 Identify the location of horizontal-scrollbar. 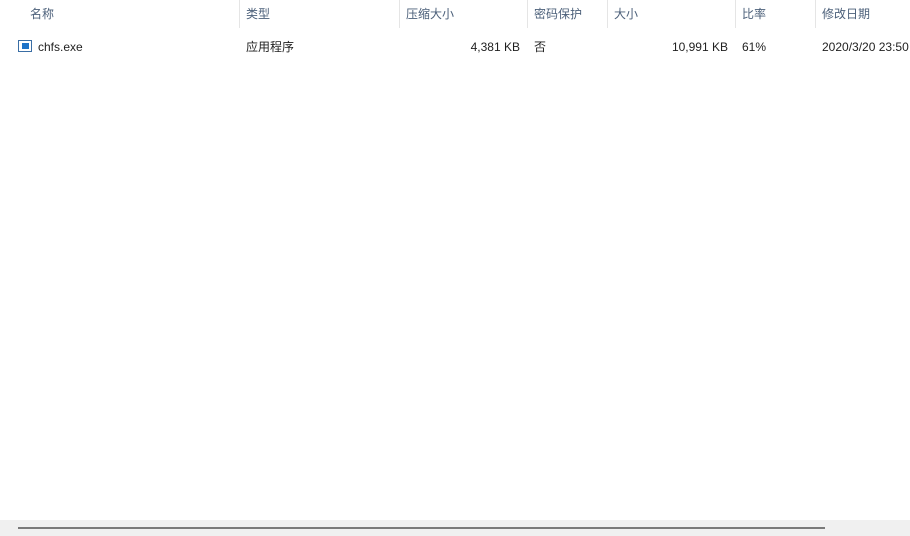
(455, 528).